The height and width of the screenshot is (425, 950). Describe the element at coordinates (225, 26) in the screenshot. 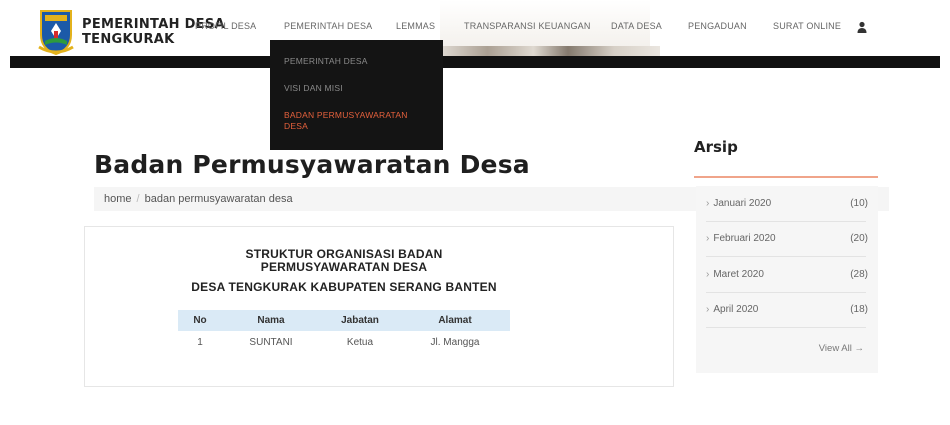

I see `nav-profil-desa: PROFIL DESA` at that location.